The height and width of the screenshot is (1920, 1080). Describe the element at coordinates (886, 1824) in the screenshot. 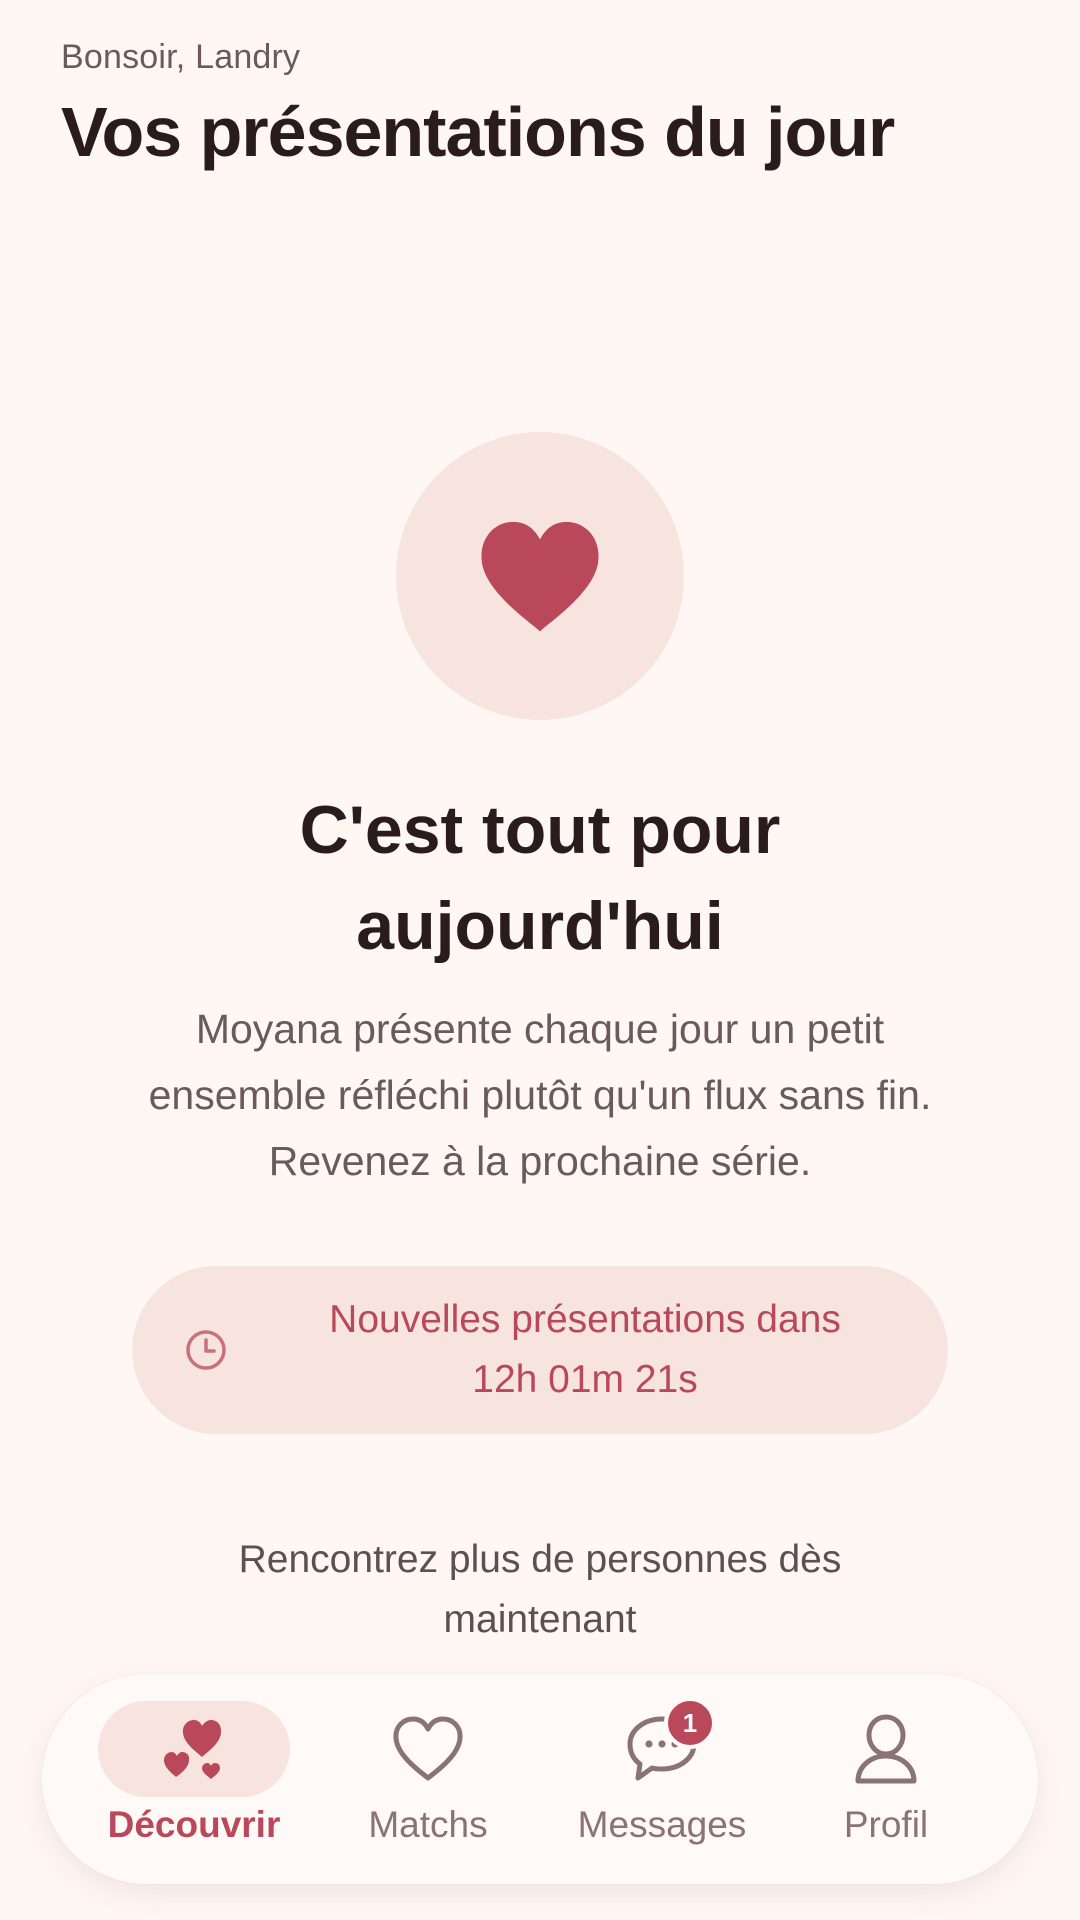

I see `nav-label-profile: Profil` at that location.